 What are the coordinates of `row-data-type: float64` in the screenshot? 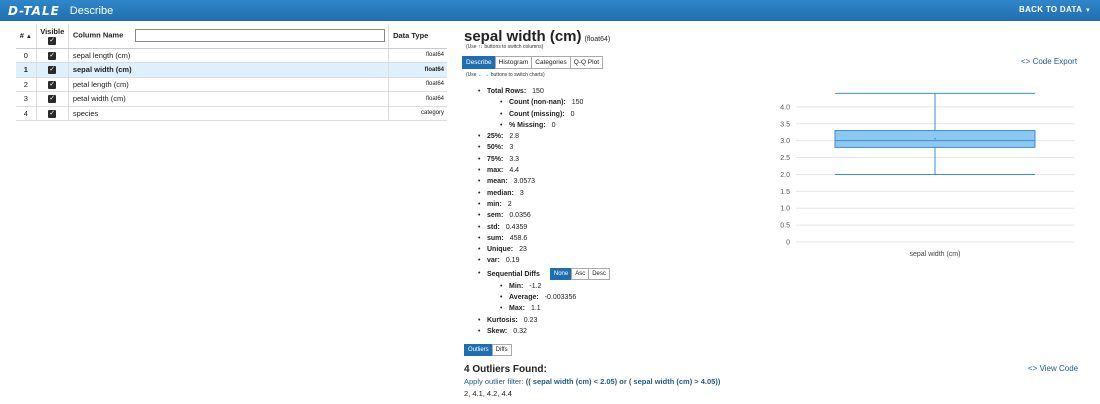 It's located at (417, 70).